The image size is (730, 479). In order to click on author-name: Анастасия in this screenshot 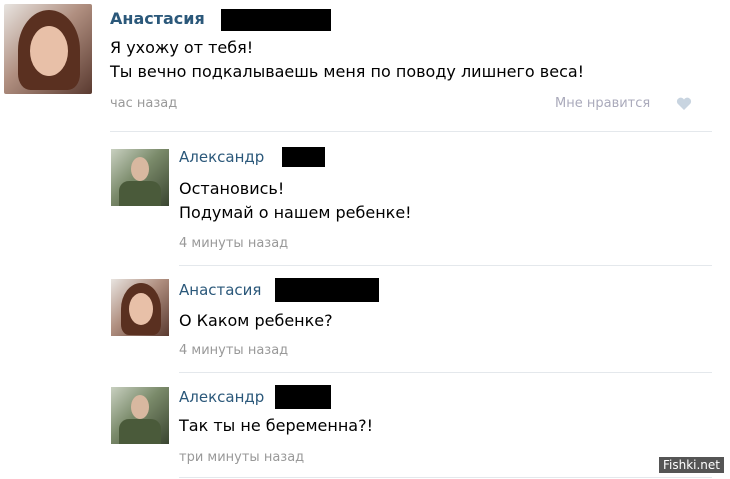, I will do `click(157, 18)`.